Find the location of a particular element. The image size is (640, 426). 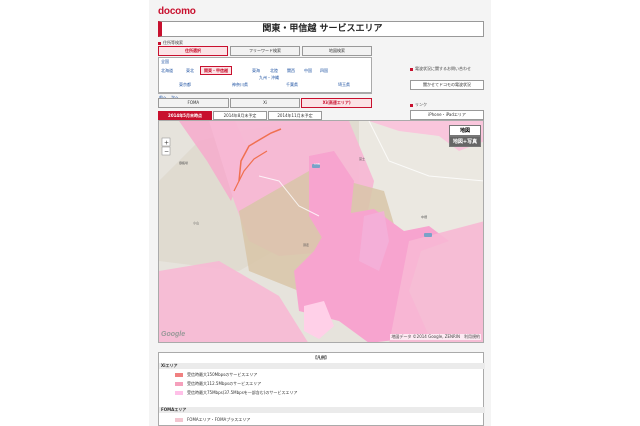

legend-item: 受信時最大112.5Mbpsのサービスエリア is located at coordinates (321, 384).